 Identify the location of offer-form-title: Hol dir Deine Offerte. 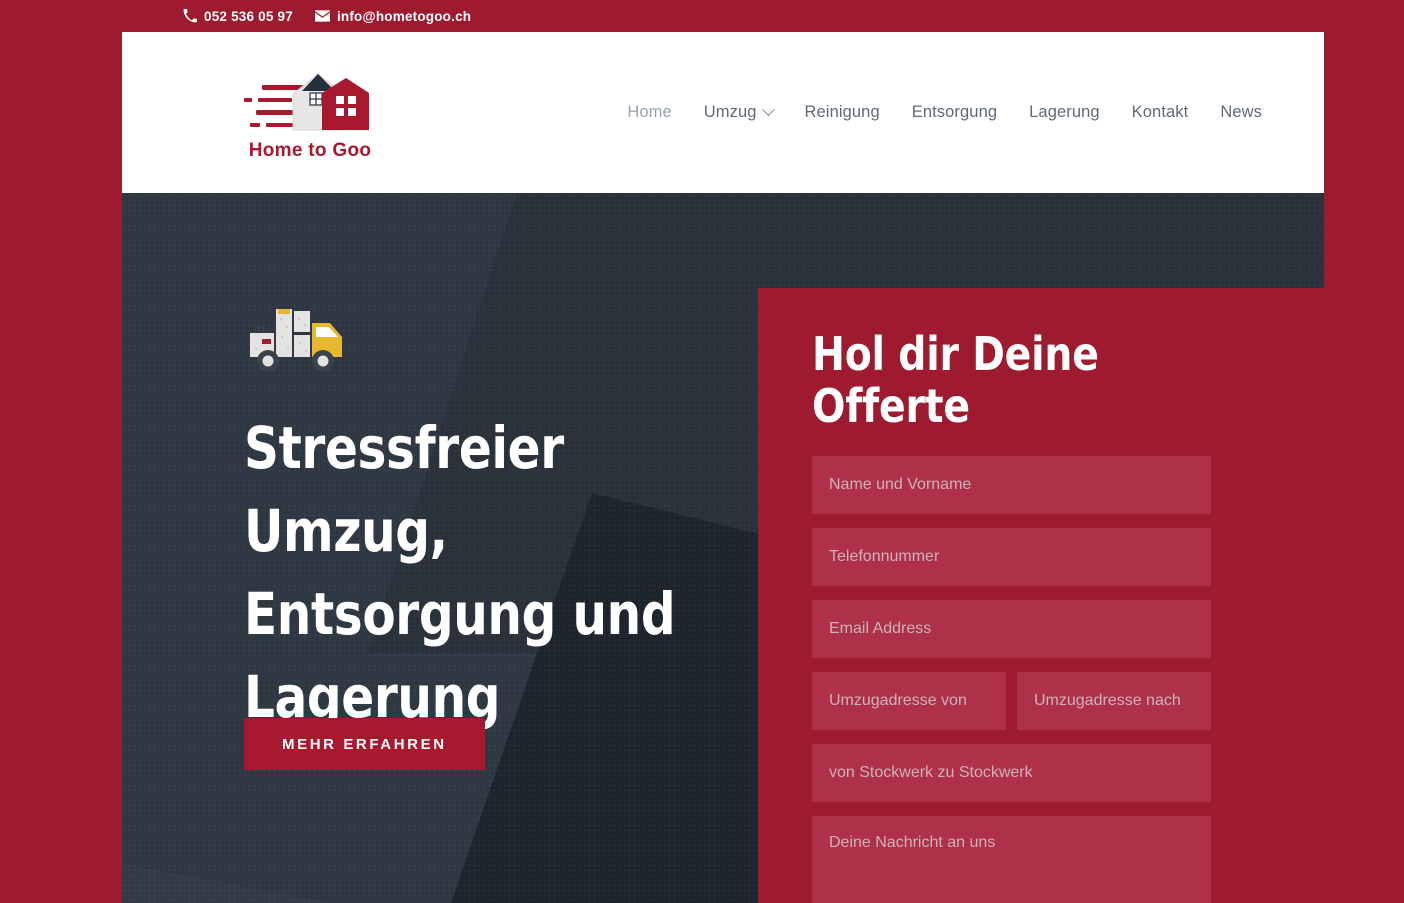
(955, 380).